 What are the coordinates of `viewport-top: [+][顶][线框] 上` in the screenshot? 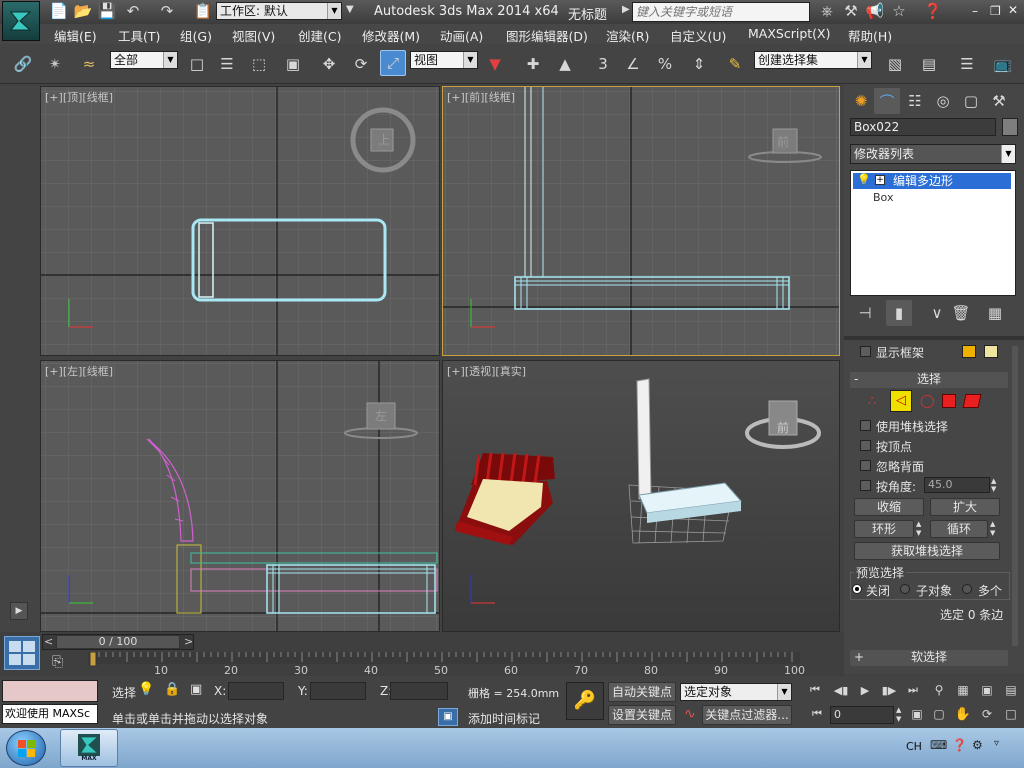 It's located at (240, 221).